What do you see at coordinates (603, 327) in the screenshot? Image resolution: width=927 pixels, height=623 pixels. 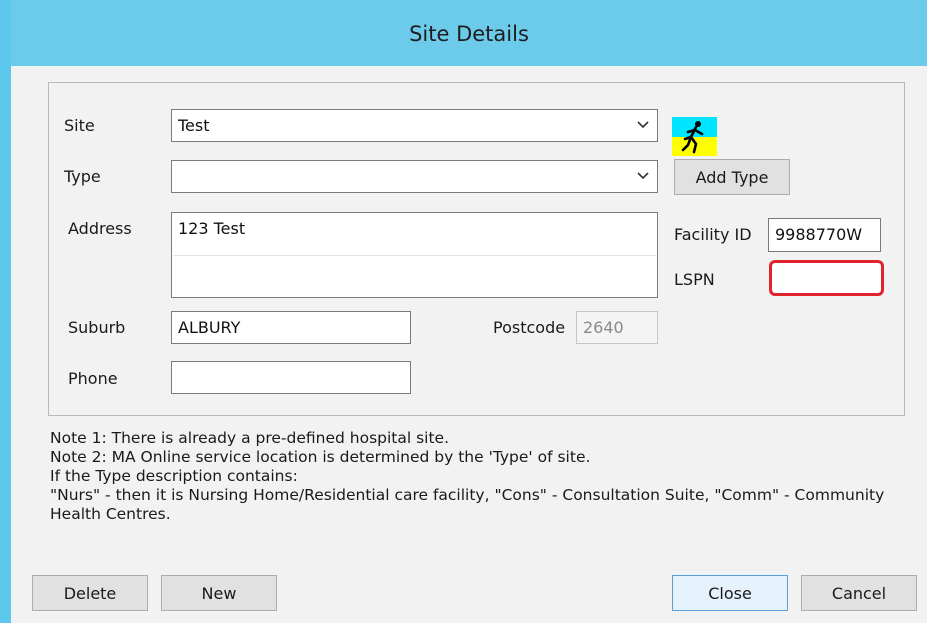 I see `postcode-value: 2640` at bounding box center [603, 327].